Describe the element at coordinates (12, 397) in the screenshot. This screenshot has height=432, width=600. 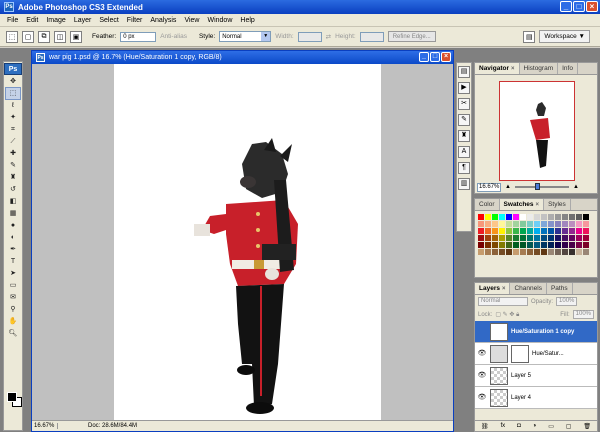
I see `foreground-color-swatch` at that location.